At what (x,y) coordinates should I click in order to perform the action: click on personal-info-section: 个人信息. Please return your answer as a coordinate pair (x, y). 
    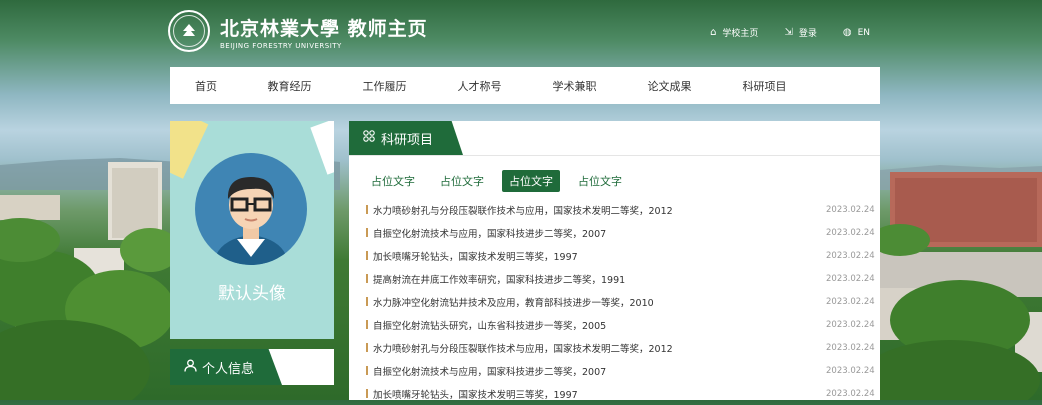
    Looking at the image, I should click on (252, 367).